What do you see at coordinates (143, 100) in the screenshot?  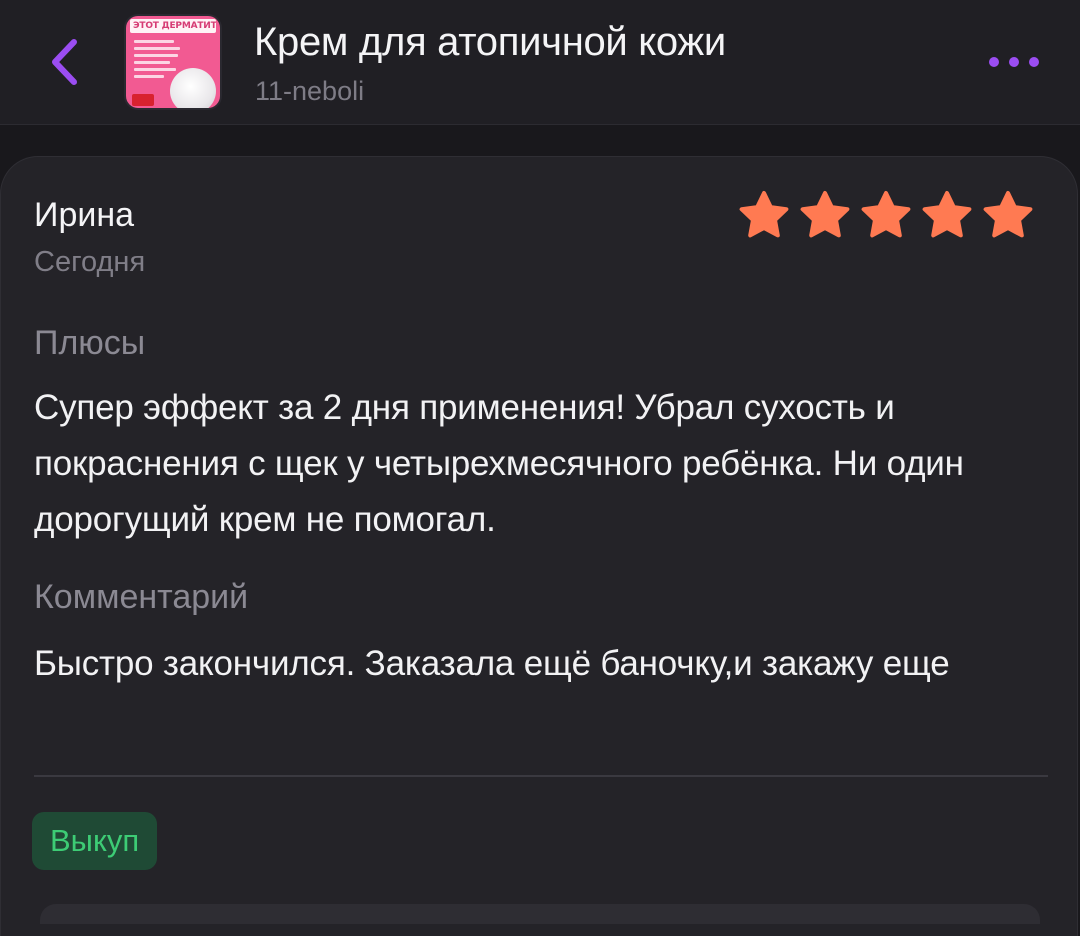 I see `thumbnail-sticker` at bounding box center [143, 100].